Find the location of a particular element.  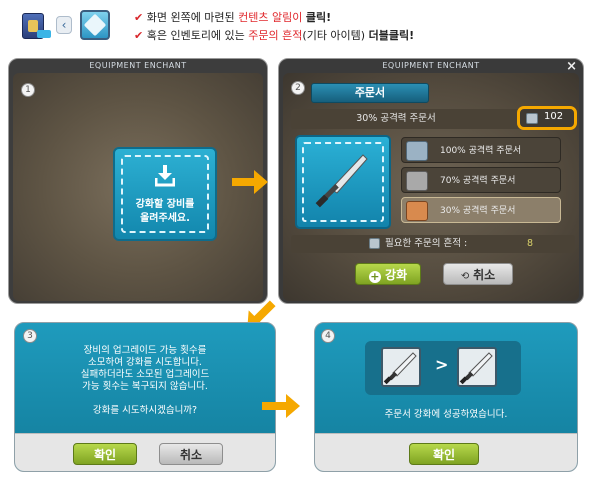

step-number: 1 is located at coordinates (28, 90).